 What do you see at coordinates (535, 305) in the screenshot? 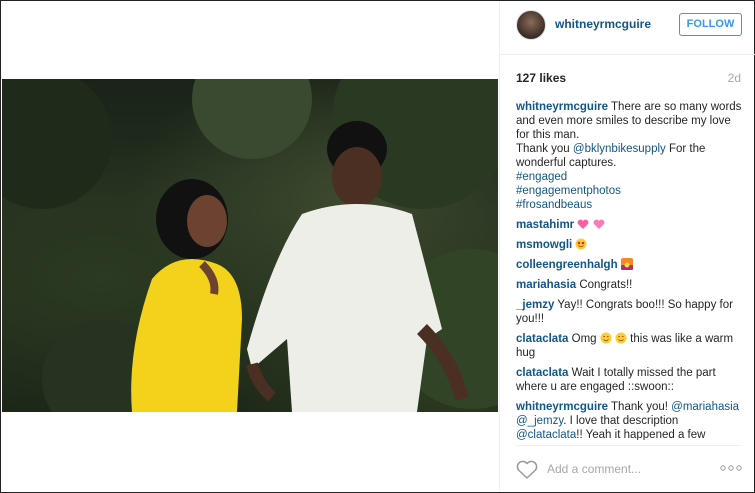
I see `comment-username: _jemzy` at bounding box center [535, 305].